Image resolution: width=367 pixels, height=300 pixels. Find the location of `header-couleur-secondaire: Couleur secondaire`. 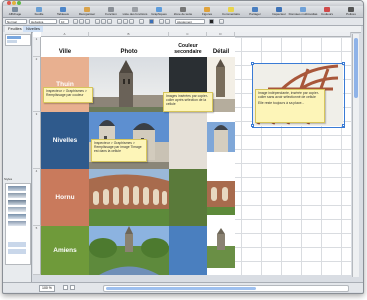

header-couleur-secondaire: Couleur secondaire is located at coordinates (188, 47).